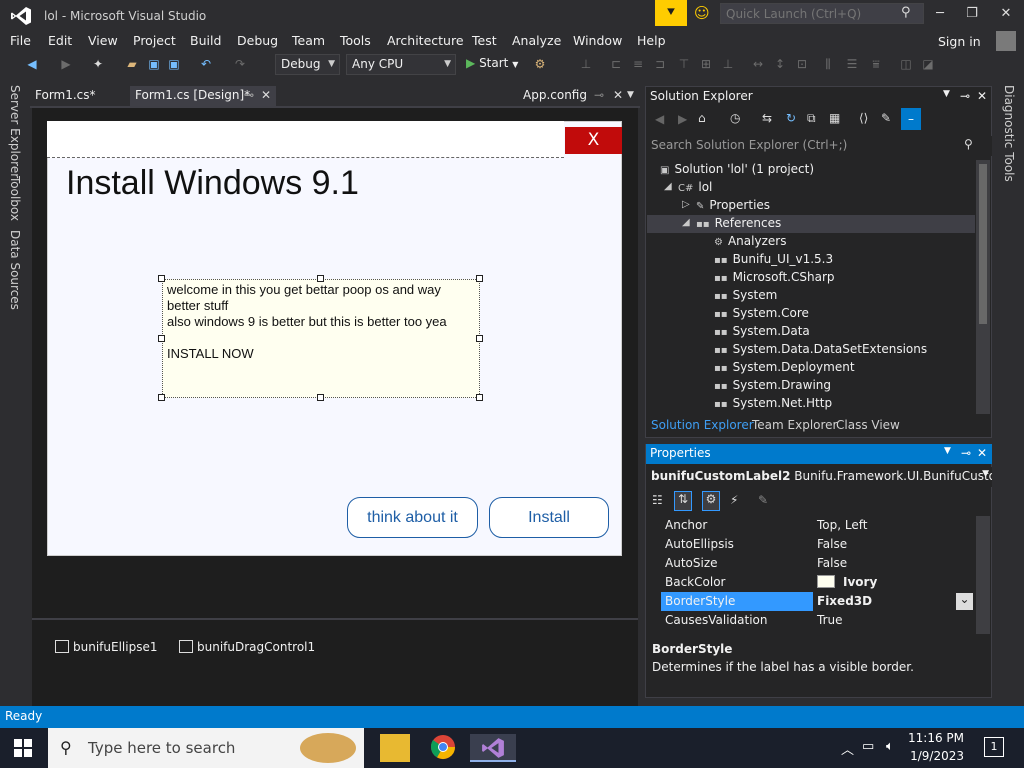 This screenshot has height=768, width=1024. Describe the element at coordinates (493, 748) in the screenshot. I see `visual-studio-taskbar-icon` at that location.